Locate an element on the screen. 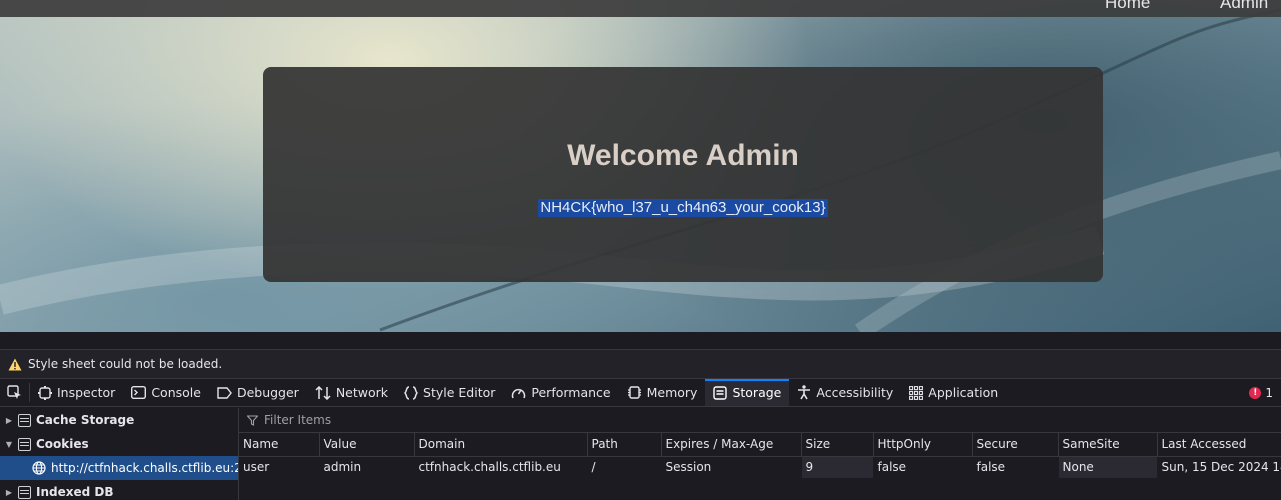 The width and height of the screenshot is (1281, 500). page-title: Welcome Admin is located at coordinates (683, 155).